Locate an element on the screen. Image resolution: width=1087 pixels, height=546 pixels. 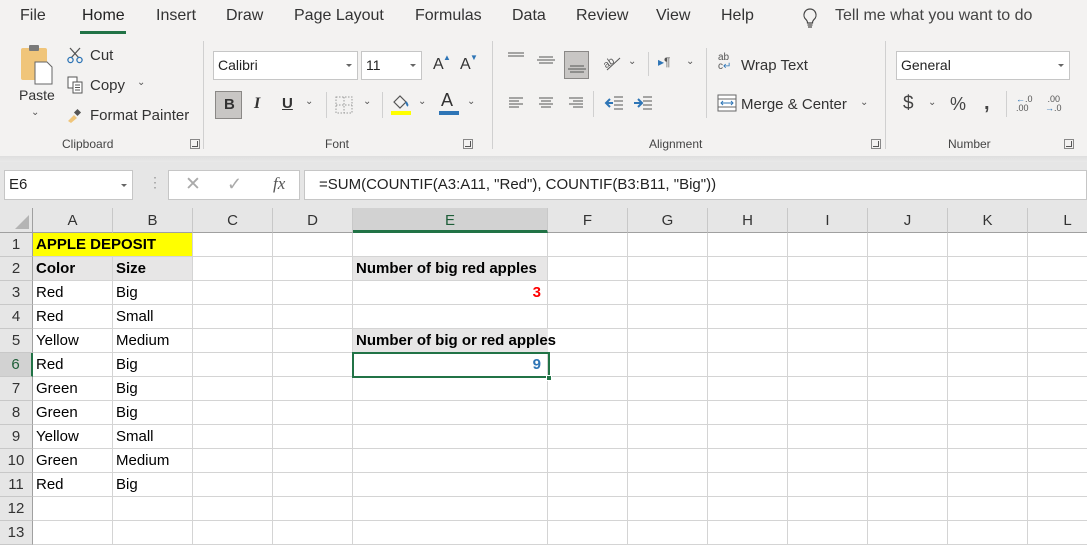
merge-center-dropdown-chevron-icon: ⌄ is located at coordinates (864, 102).